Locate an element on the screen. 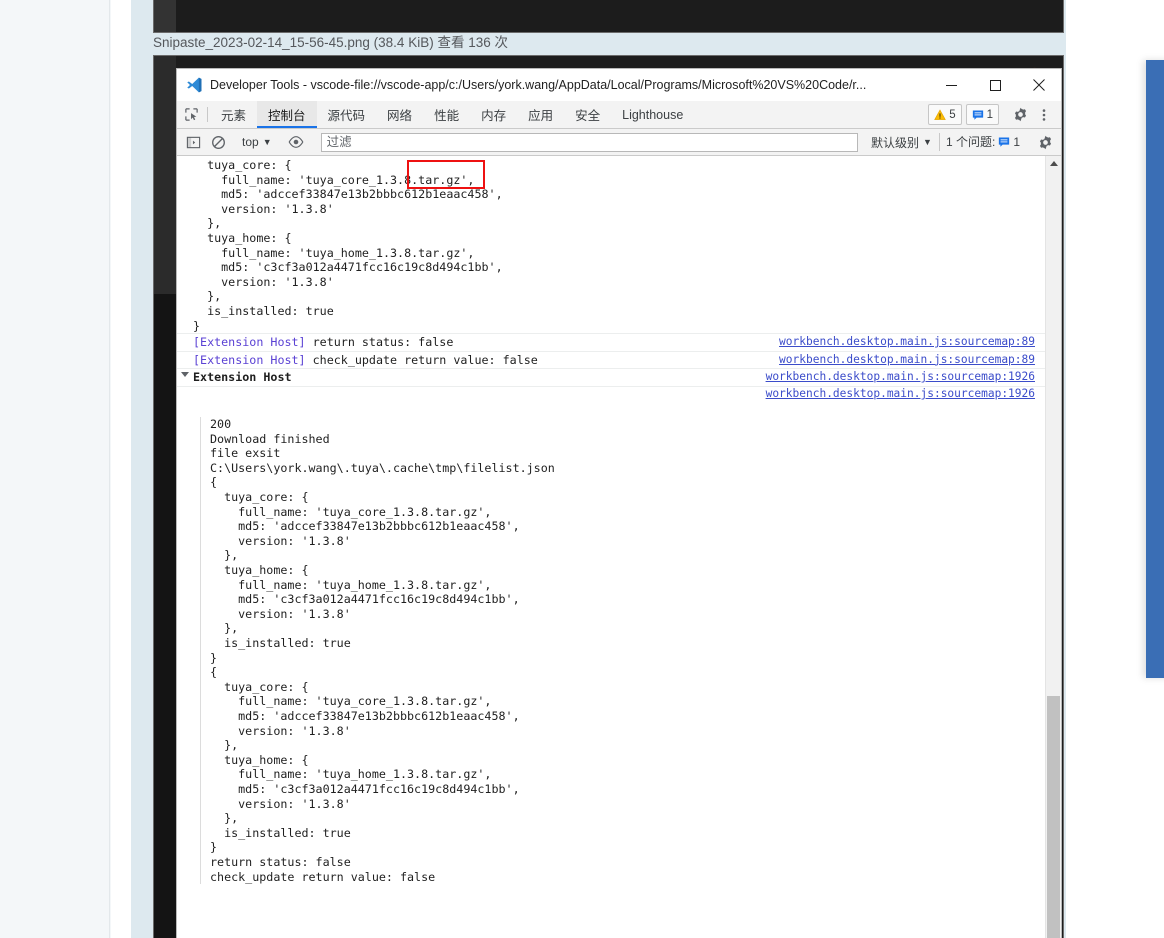  vscode-logo-icon is located at coordinates (194, 85).